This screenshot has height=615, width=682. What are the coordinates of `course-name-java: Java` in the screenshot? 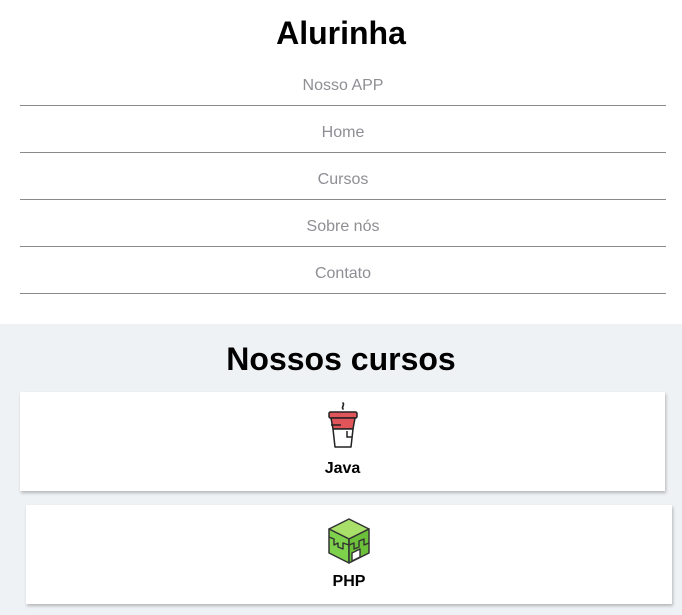 It's located at (342, 468).